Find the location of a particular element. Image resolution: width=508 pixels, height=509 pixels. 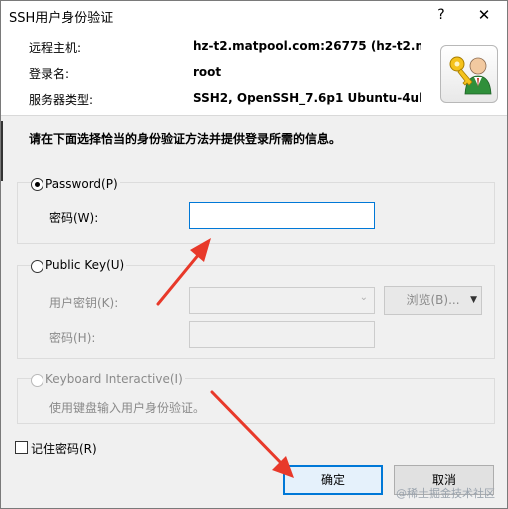

remote-host-label: 远程主机: is located at coordinates (55, 48).